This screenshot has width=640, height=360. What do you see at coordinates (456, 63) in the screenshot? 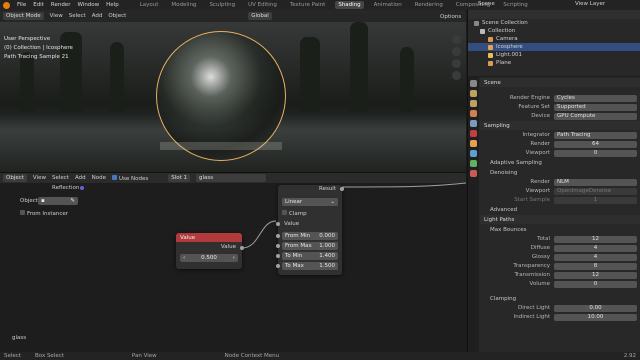
I see `camera-view-icon` at bounding box center [456, 63].